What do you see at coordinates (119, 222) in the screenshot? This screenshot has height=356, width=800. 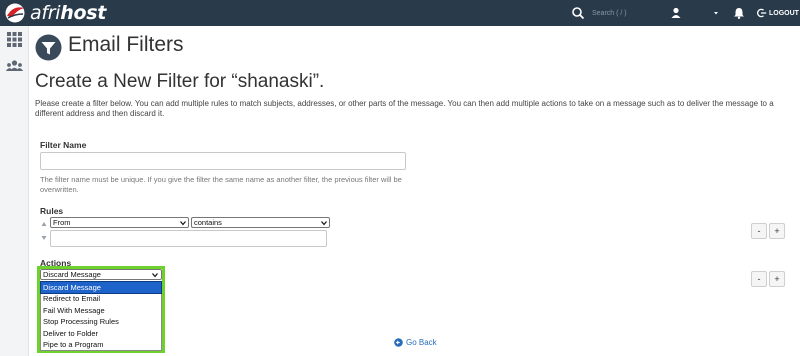 I see `rule-field-select: From` at bounding box center [119, 222].